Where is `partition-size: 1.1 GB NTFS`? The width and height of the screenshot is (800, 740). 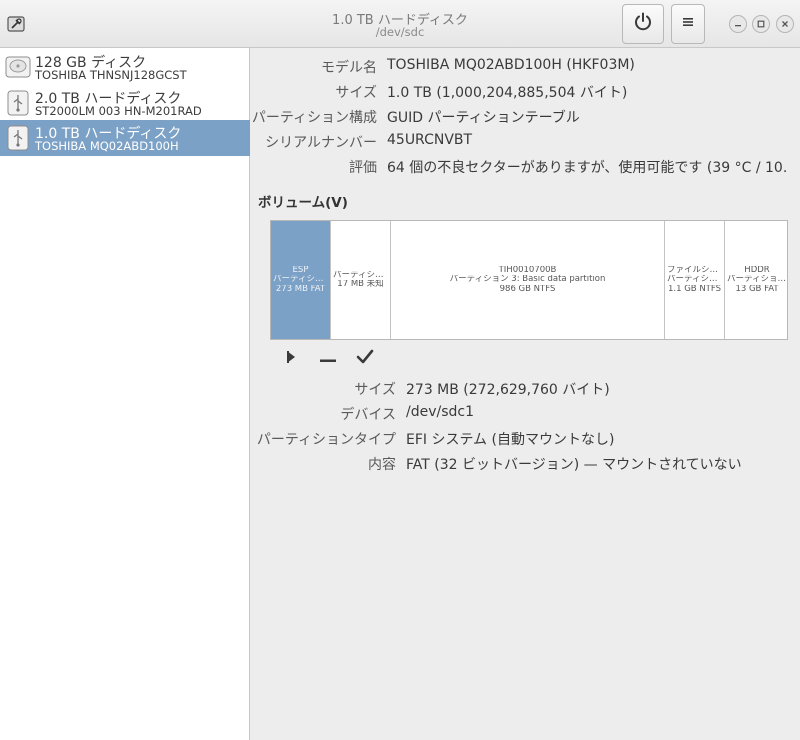
partition-size: 1.1 GB NTFS is located at coordinates (694, 289).